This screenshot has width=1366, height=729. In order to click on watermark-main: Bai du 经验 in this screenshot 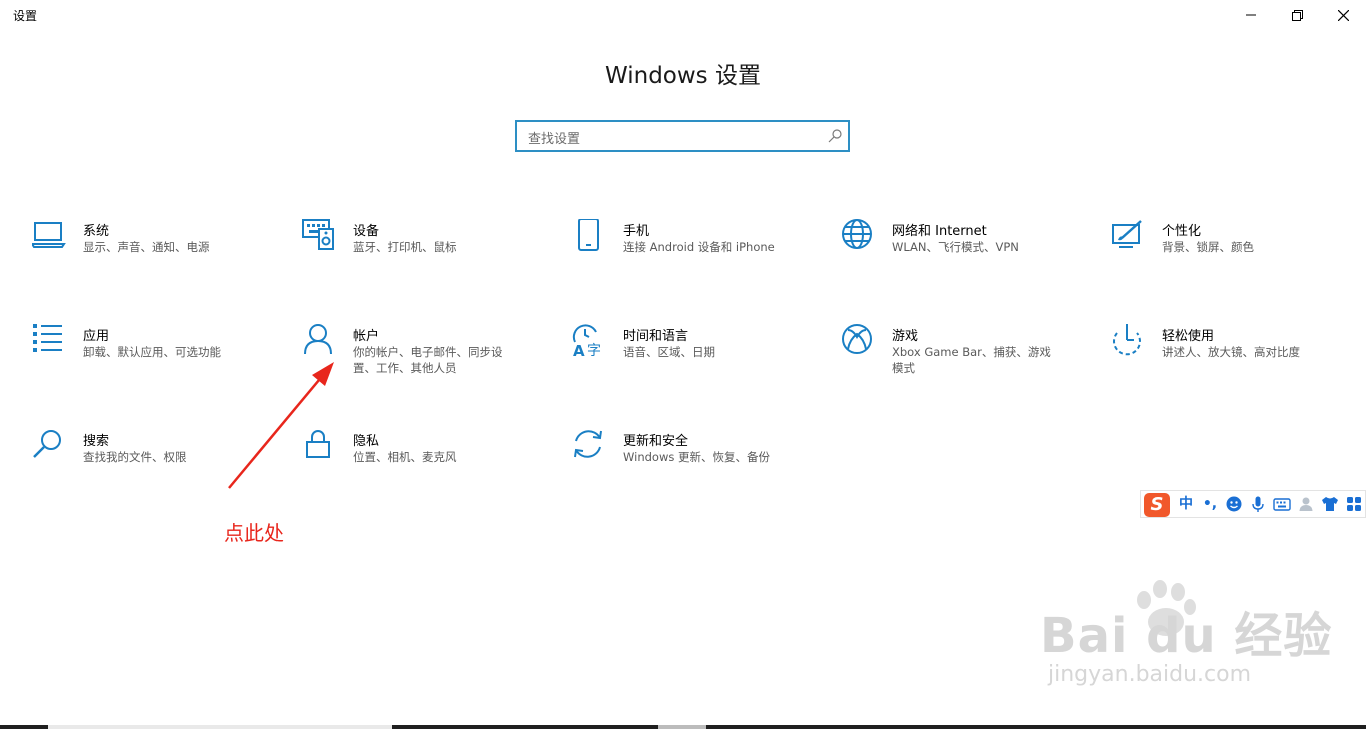, I will do `click(1186, 636)`.